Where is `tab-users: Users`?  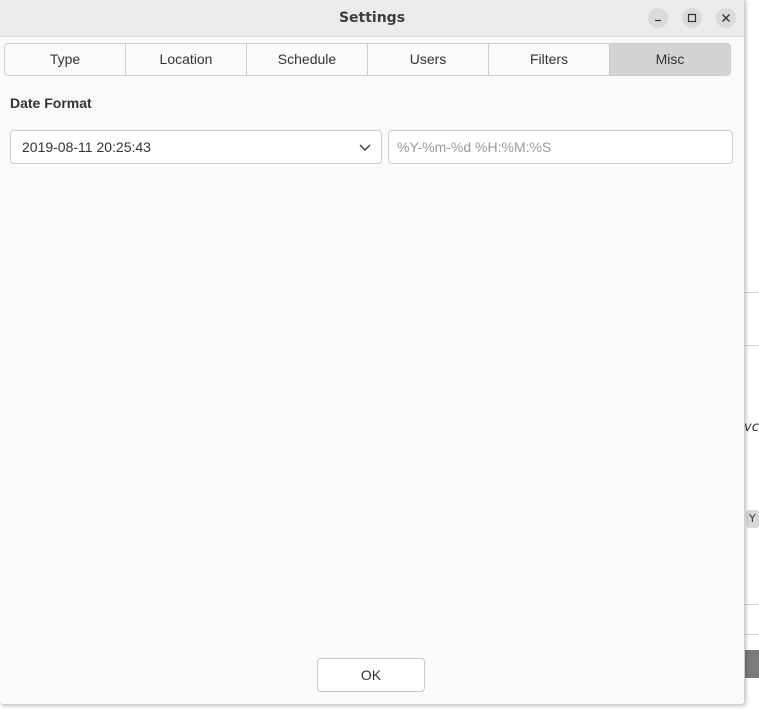
tab-users: Users is located at coordinates (428, 59).